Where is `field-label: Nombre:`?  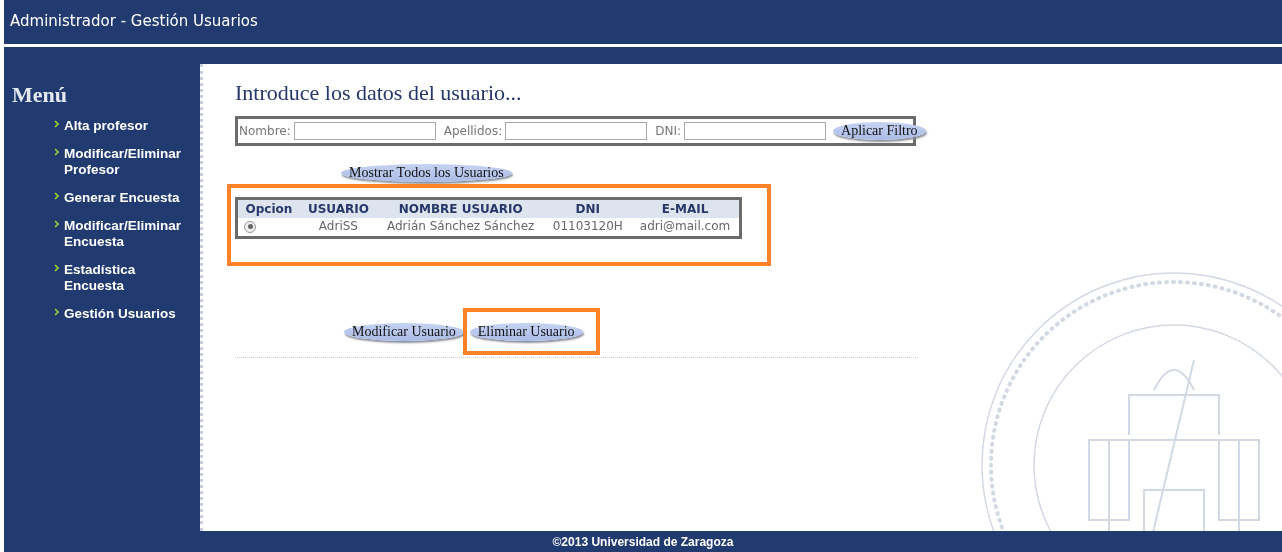
field-label: Nombre: is located at coordinates (265, 131).